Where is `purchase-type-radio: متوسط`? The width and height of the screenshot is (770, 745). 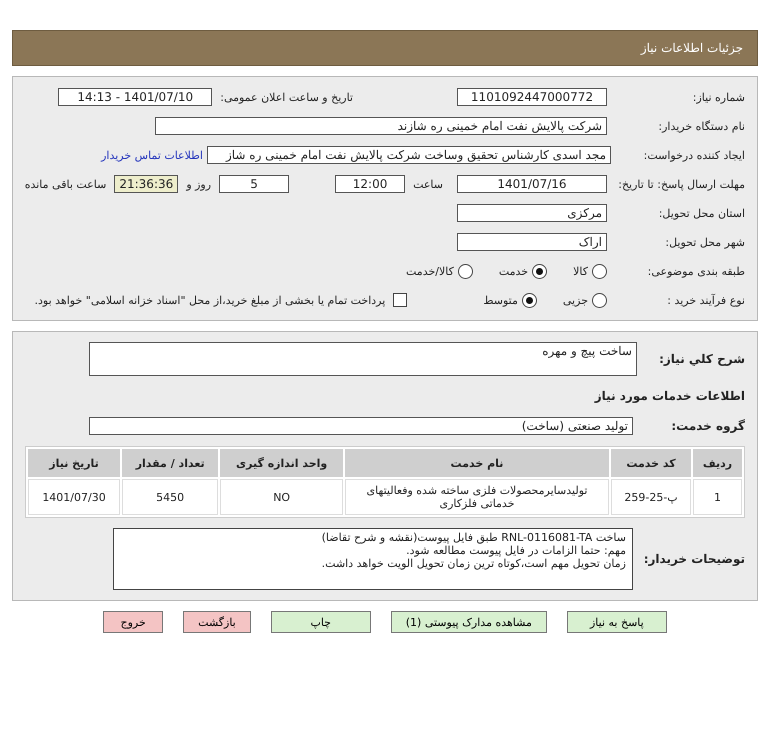 purchase-type-radio: متوسط is located at coordinates (510, 300).